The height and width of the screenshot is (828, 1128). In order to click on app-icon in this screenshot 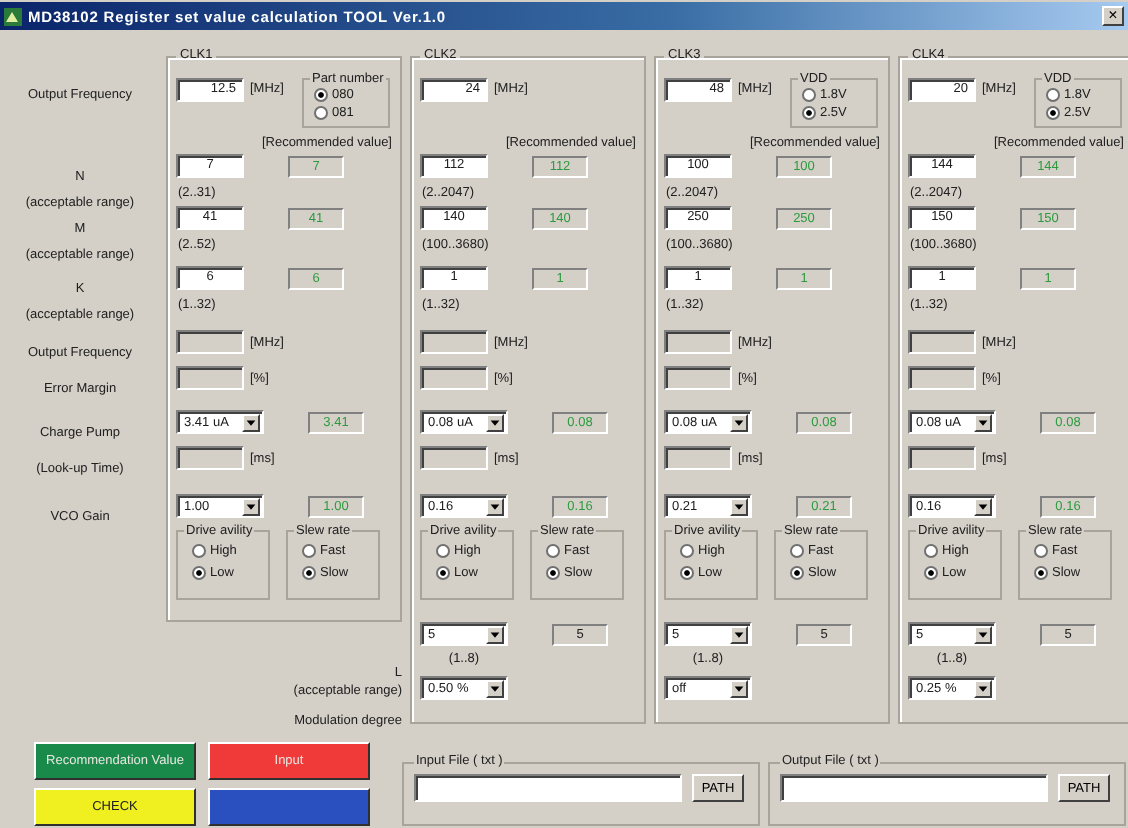, I will do `click(13, 16)`.